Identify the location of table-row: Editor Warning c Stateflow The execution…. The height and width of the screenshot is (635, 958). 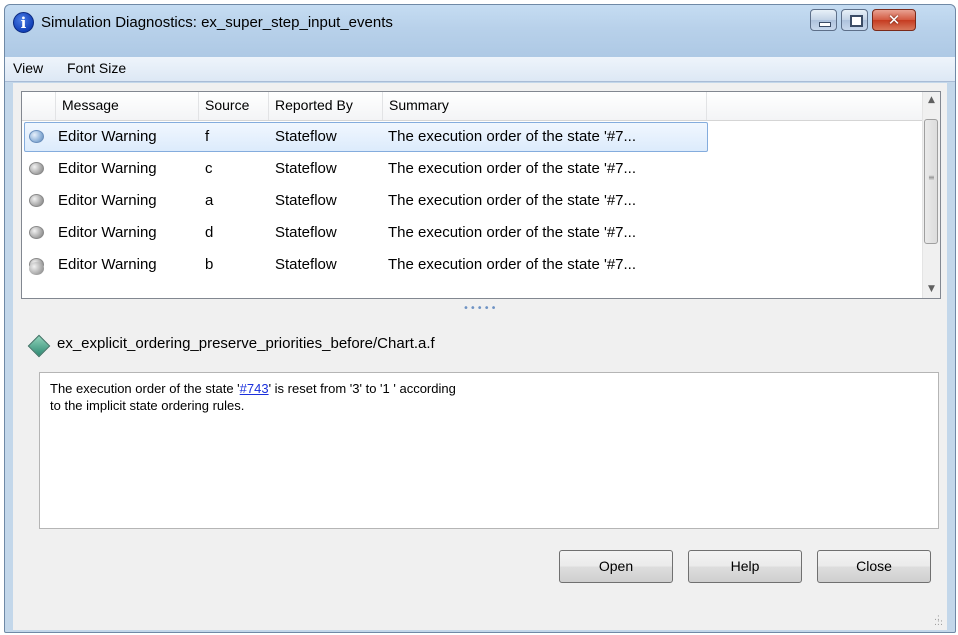
(473, 169).